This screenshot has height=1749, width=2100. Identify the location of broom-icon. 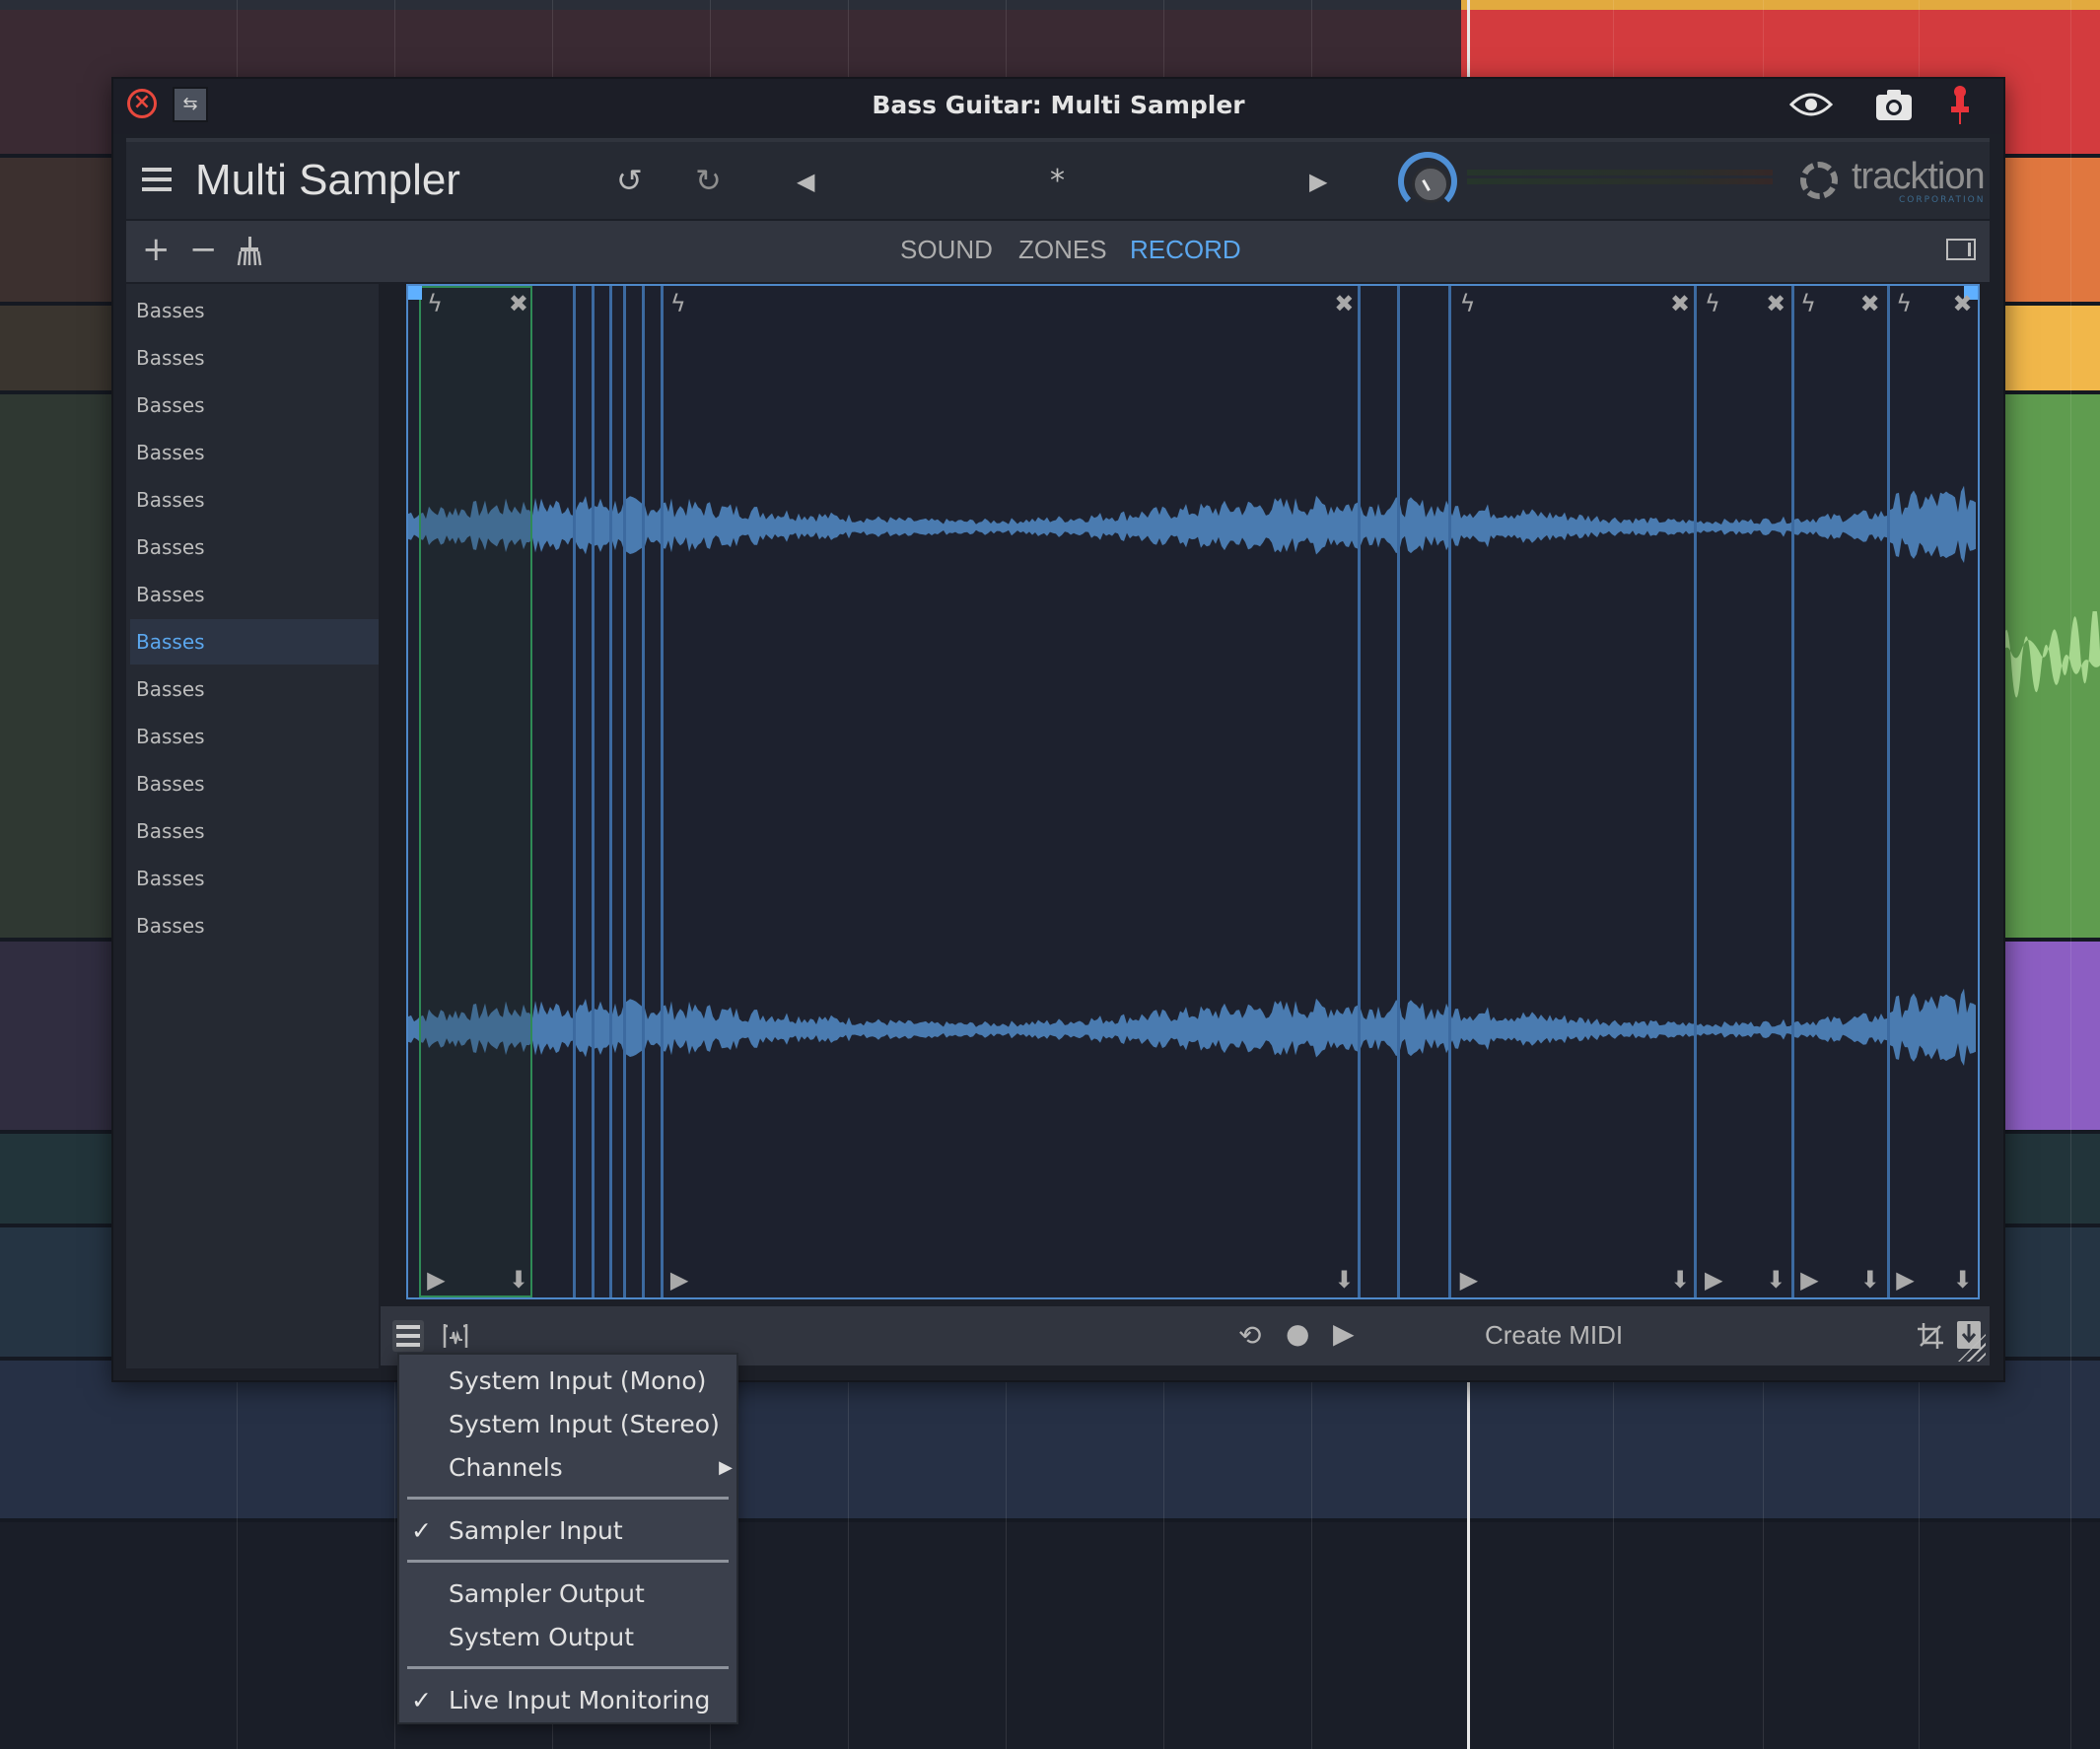
(249, 251).